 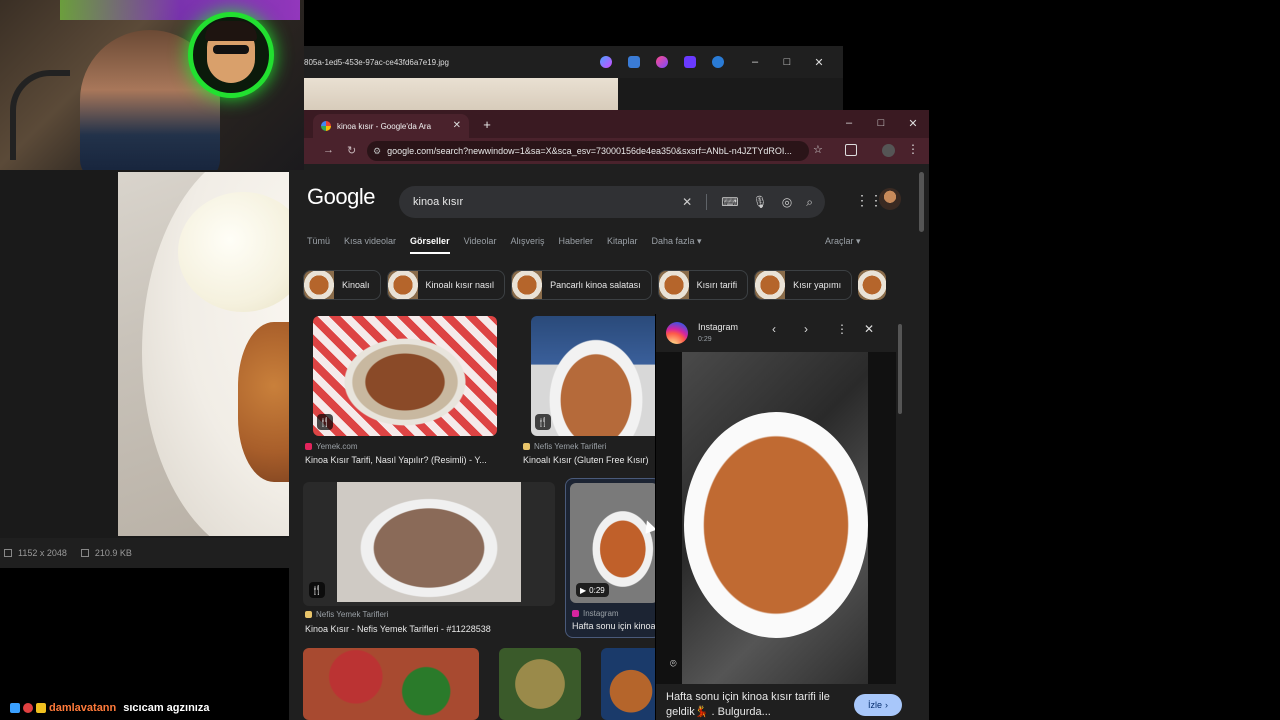 What do you see at coordinates (527, 245) in the screenshot?
I see `tab-shopping: Alışveriş` at bounding box center [527, 245].